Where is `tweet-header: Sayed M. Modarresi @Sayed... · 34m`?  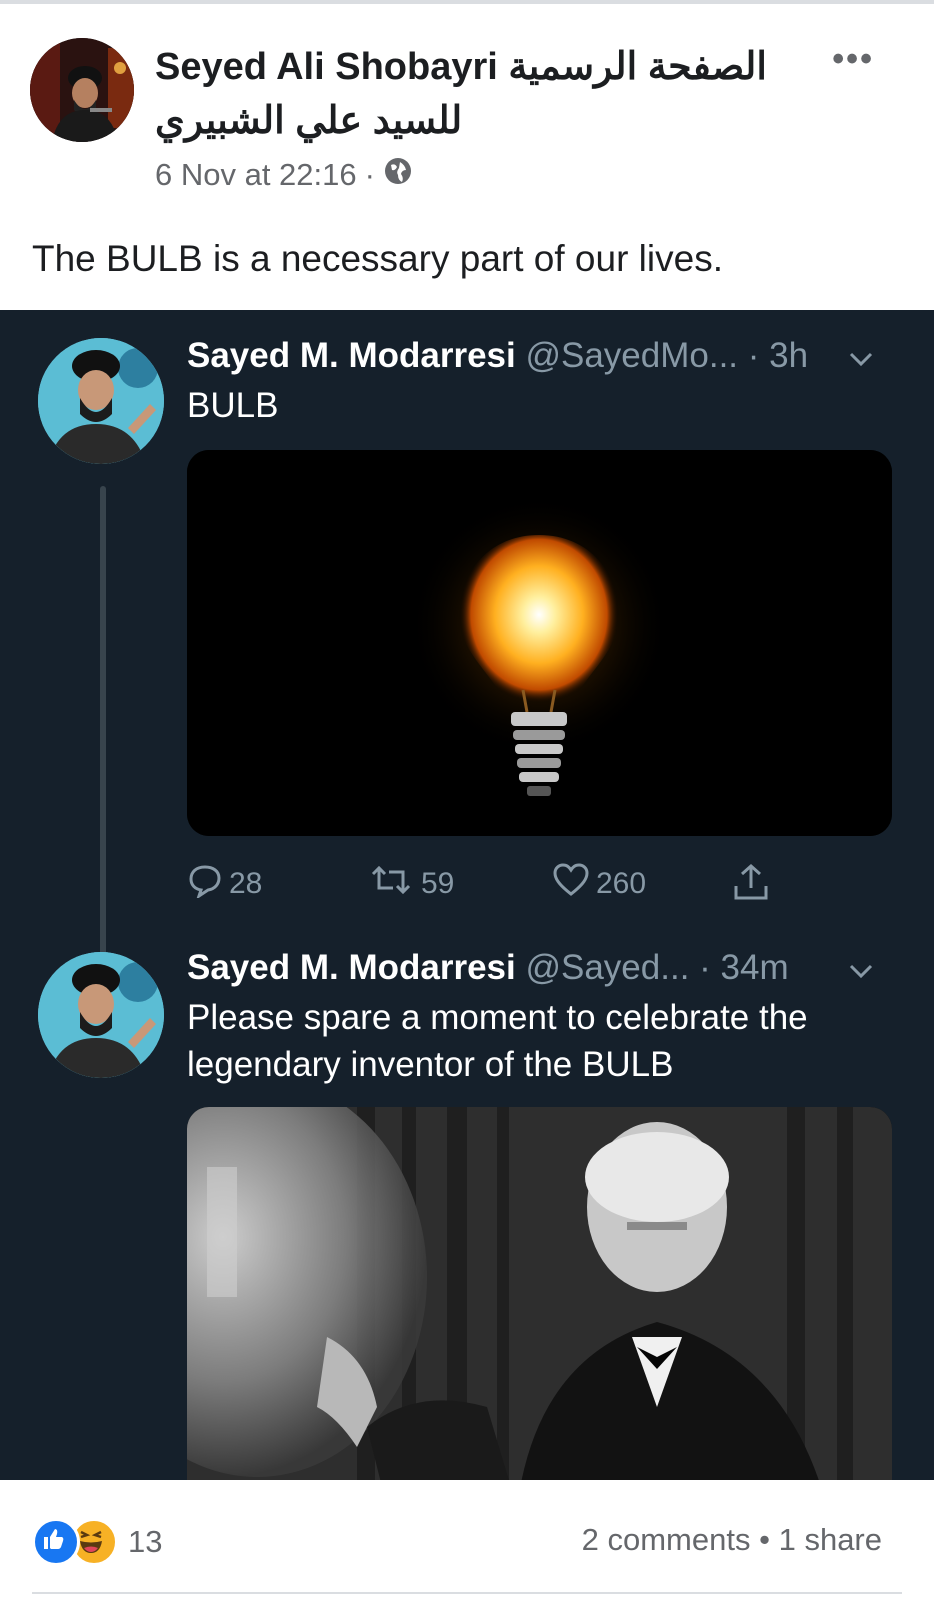 tweet-header: Sayed M. Modarresi @Sayed... · 34m is located at coordinates (488, 968).